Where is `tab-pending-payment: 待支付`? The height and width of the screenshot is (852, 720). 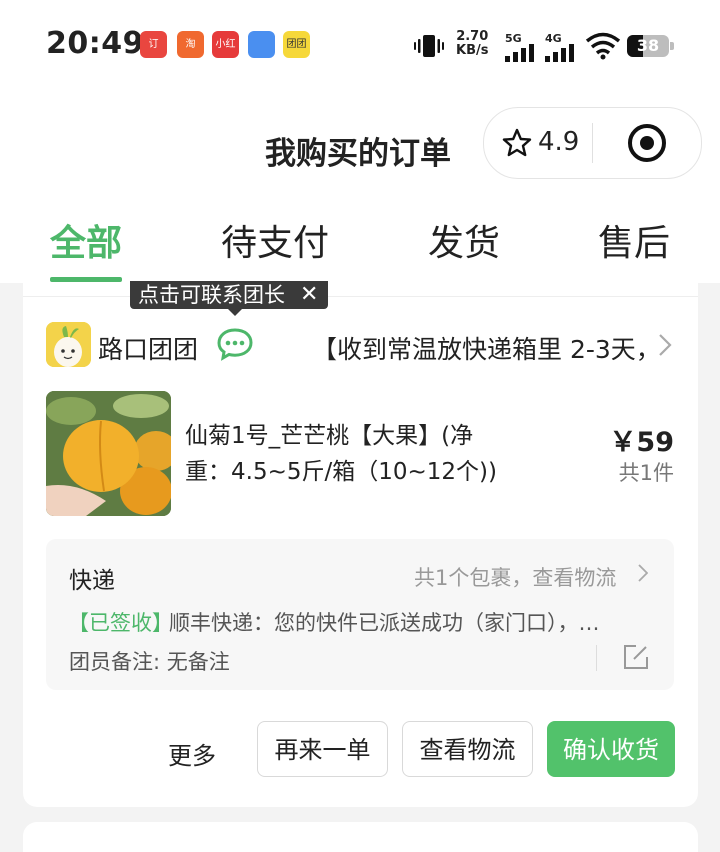 tab-pending-payment: 待支付 is located at coordinates (275, 240).